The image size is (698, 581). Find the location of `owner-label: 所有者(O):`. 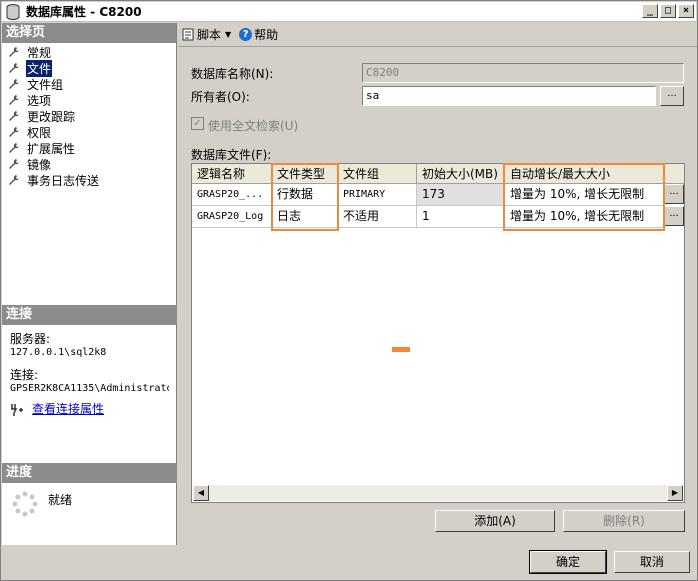

owner-label: 所有者(O): is located at coordinates (220, 97).